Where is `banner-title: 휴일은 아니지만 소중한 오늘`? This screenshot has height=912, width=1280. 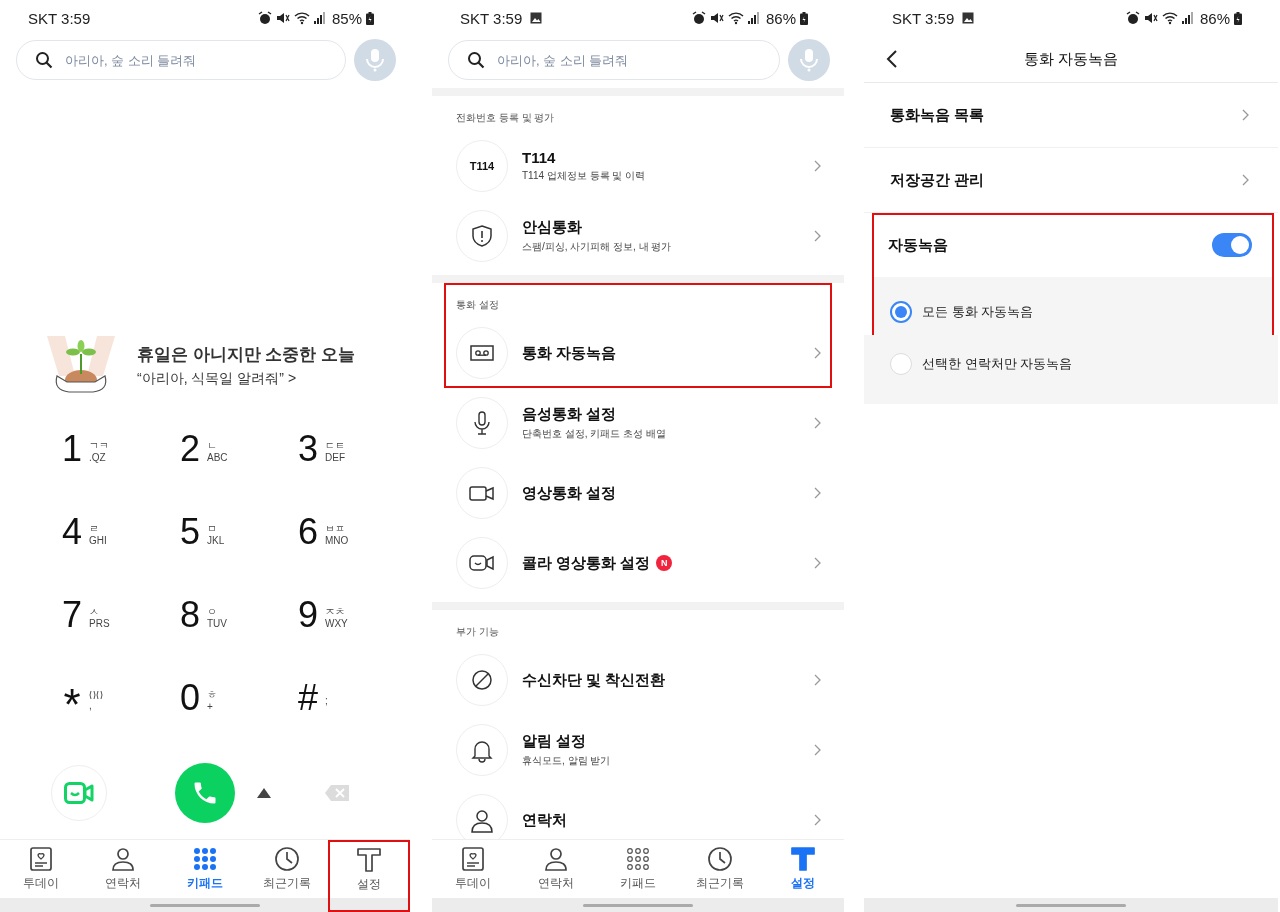 banner-title: 휴일은 아니지만 소중한 오늘 is located at coordinates (246, 354).